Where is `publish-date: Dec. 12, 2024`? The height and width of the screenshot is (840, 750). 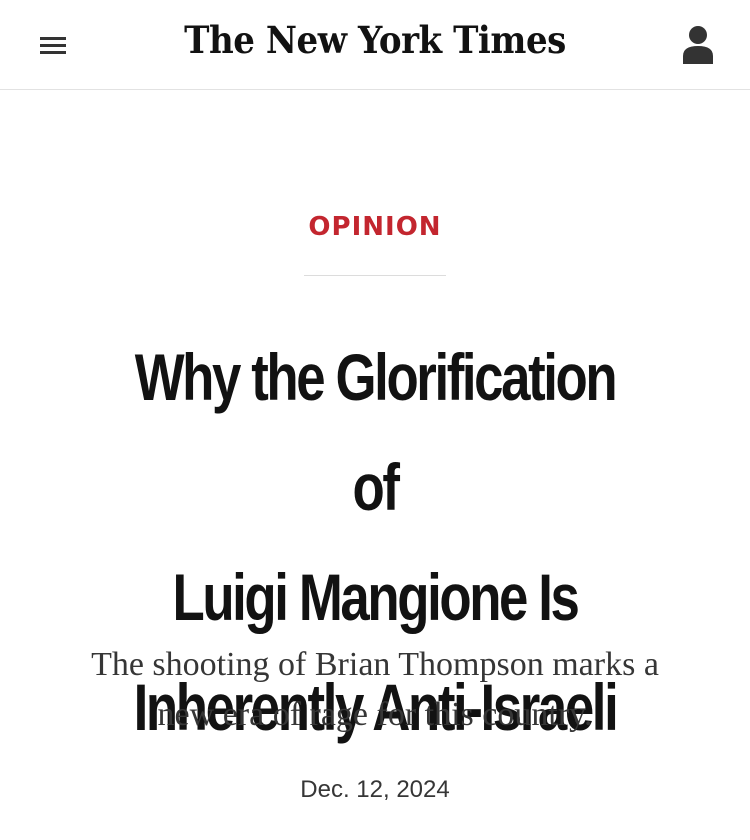 publish-date: Dec. 12, 2024 is located at coordinates (375, 789).